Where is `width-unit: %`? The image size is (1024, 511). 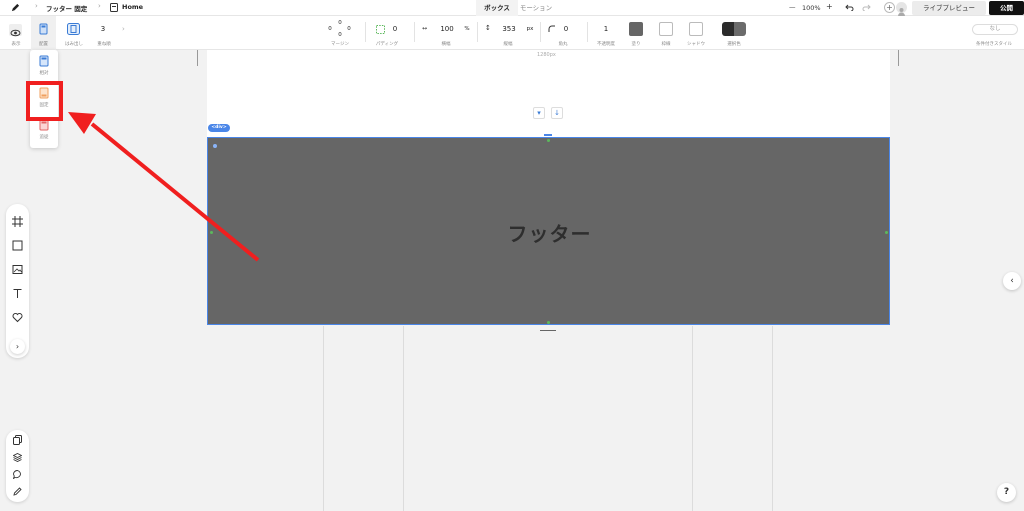 width-unit: % is located at coordinates (467, 29).